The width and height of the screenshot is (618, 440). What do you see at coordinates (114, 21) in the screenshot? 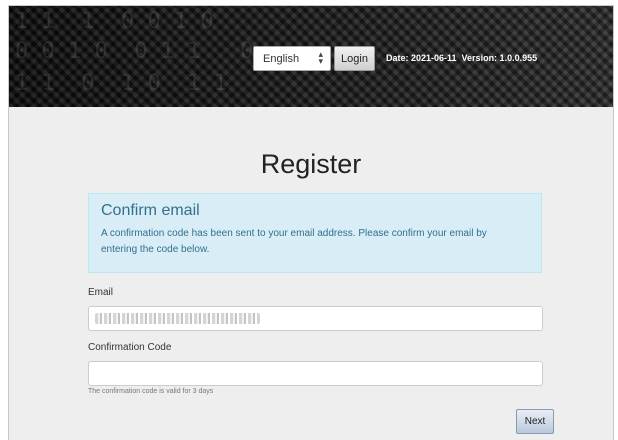
I see `binary-decoration: 1 1 1 0 0 1 0` at bounding box center [114, 21].